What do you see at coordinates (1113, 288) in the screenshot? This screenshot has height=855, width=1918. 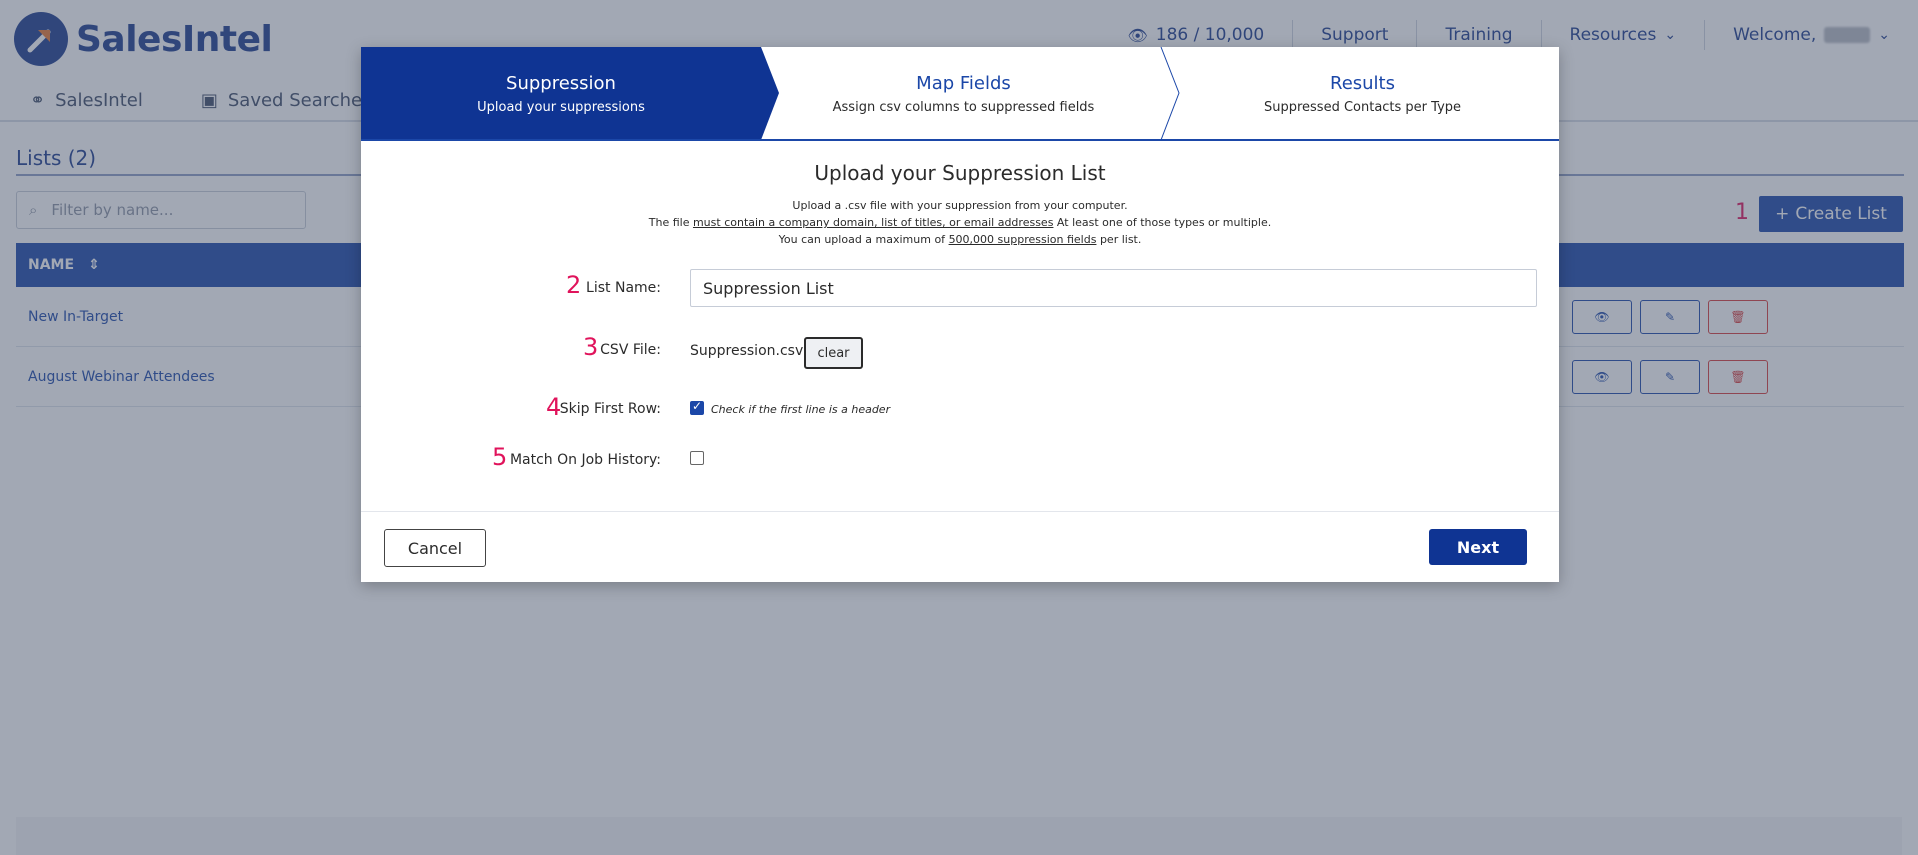 I see `list-name-input` at bounding box center [1113, 288].